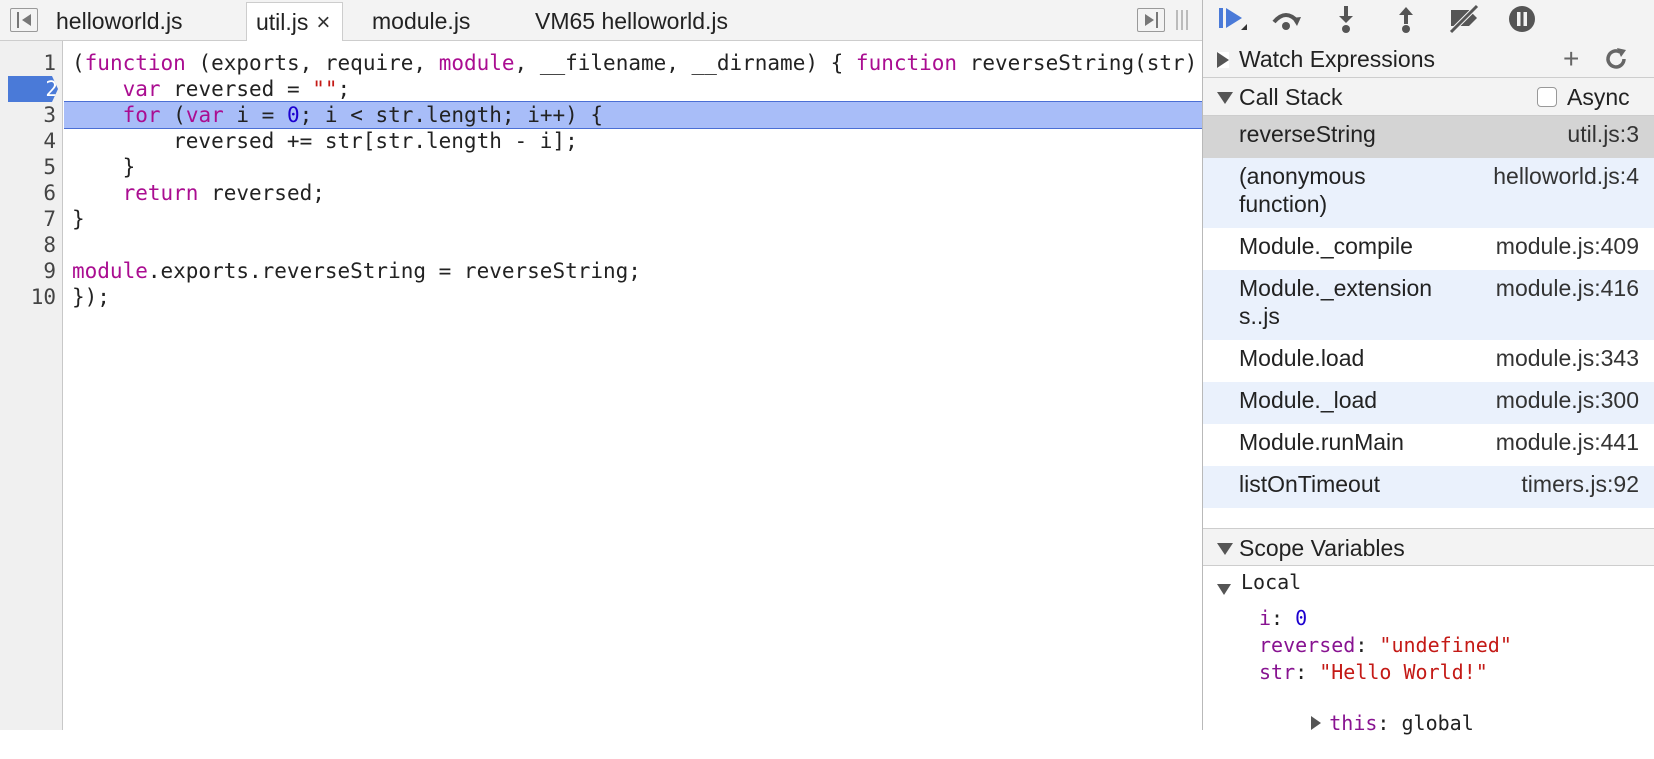 The height and width of the screenshot is (759, 1654). I want to click on call-frame: listOnTimeout timers.js:92, so click(1428, 487).